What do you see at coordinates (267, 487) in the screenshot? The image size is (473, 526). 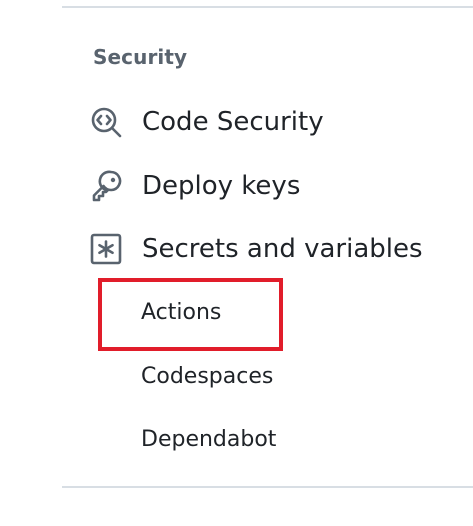 I see `bottom-divider` at bounding box center [267, 487].